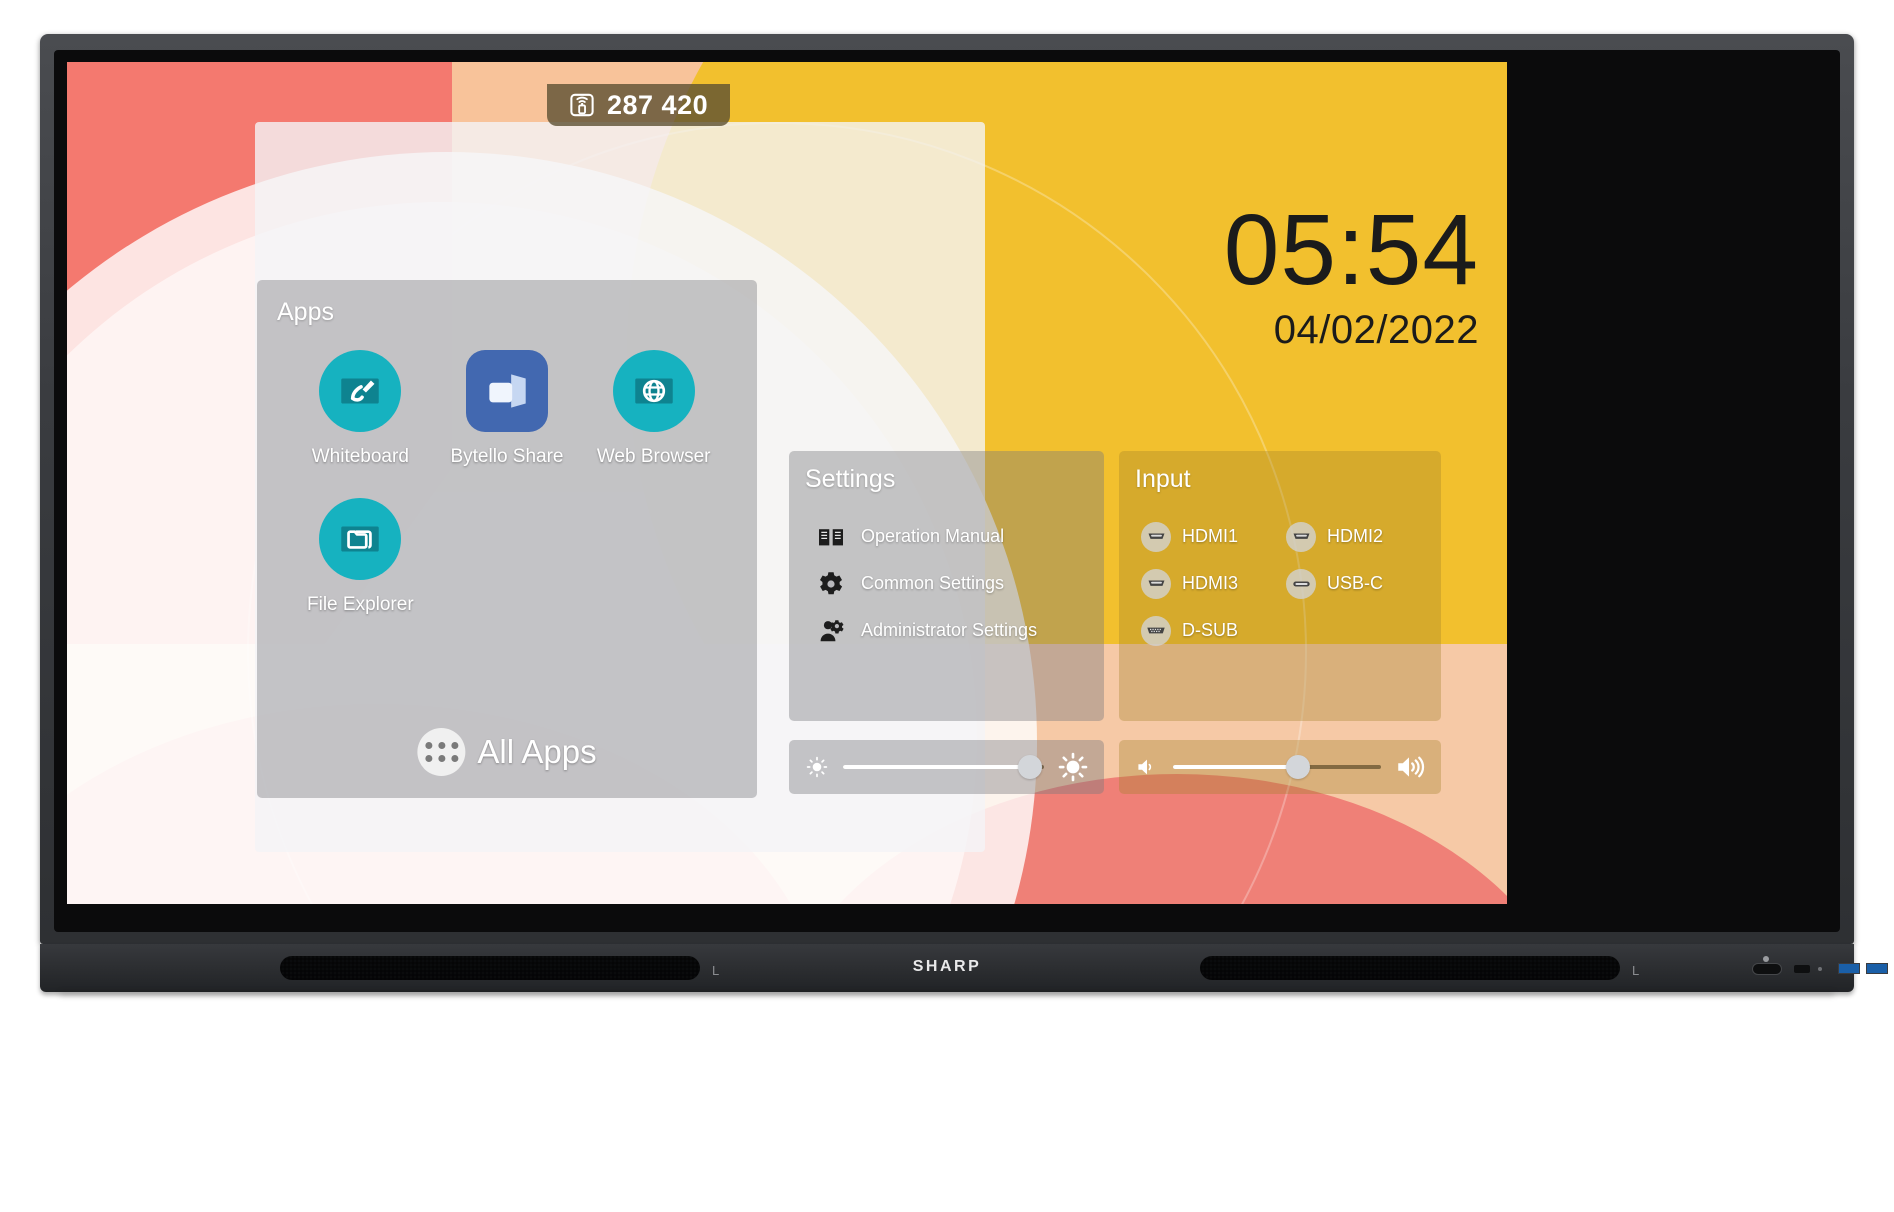 The height and width of the screenshot is (1212, 1894). Describe the element at coordinates (933, 583) in the screenshot. I see `settings-item-label: Common Settings` at that location.